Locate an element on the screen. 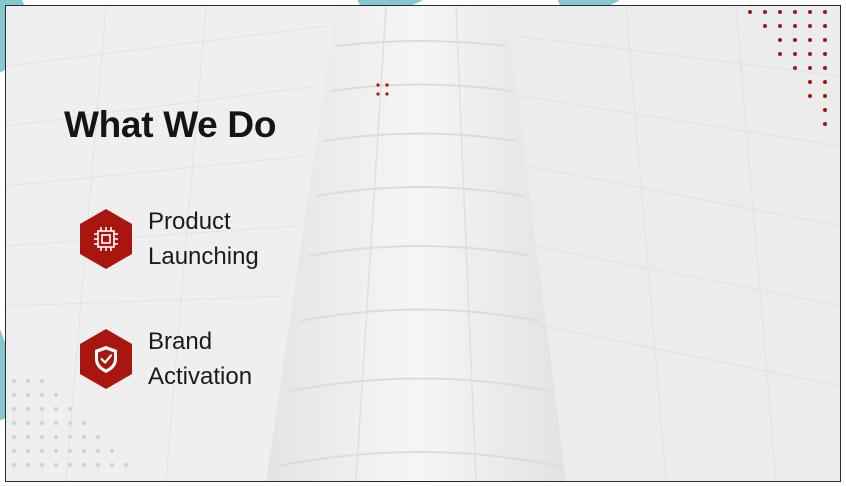 The image size is (846, 486). service-item-brand-activation: Brand Activation is located at coordinates (203, 359).